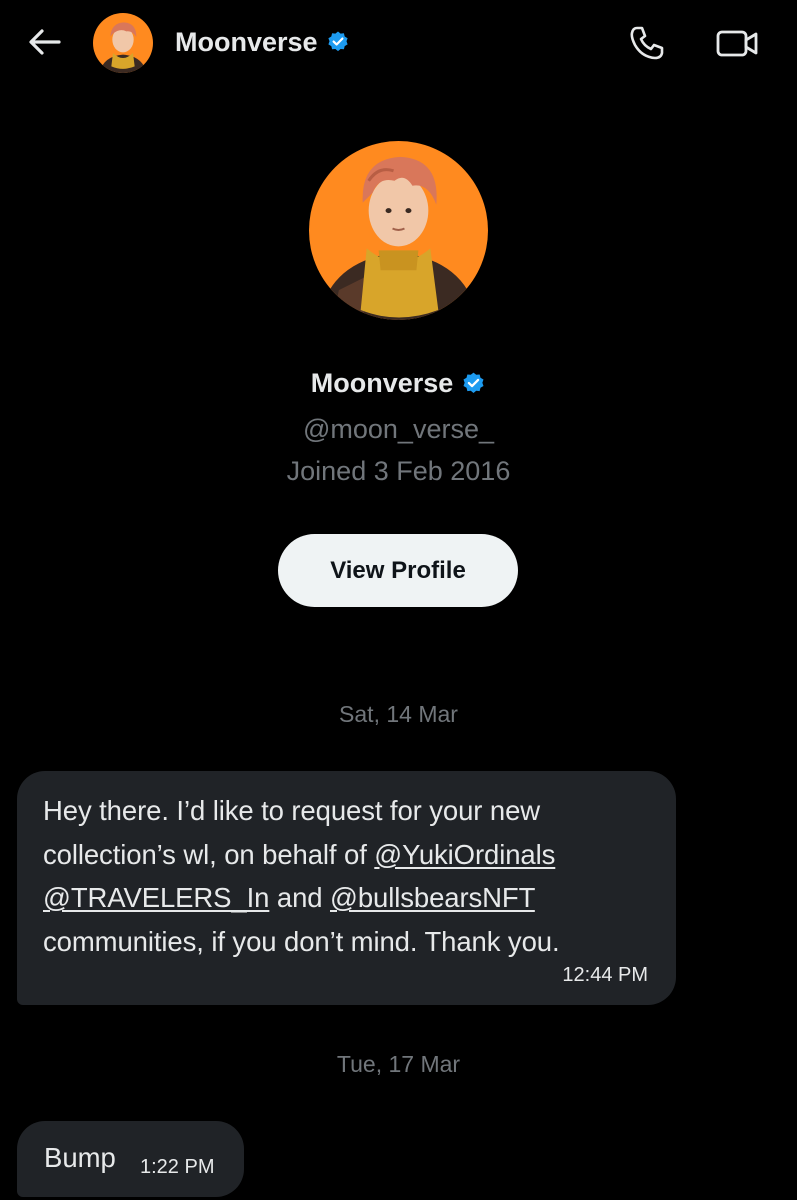 The width and height of the screenshot is (797, 1200). Describe the element at coordinates (130, 1159) in the screenshot. I see `message-bubble: Bump 1:22 PM` at that location.